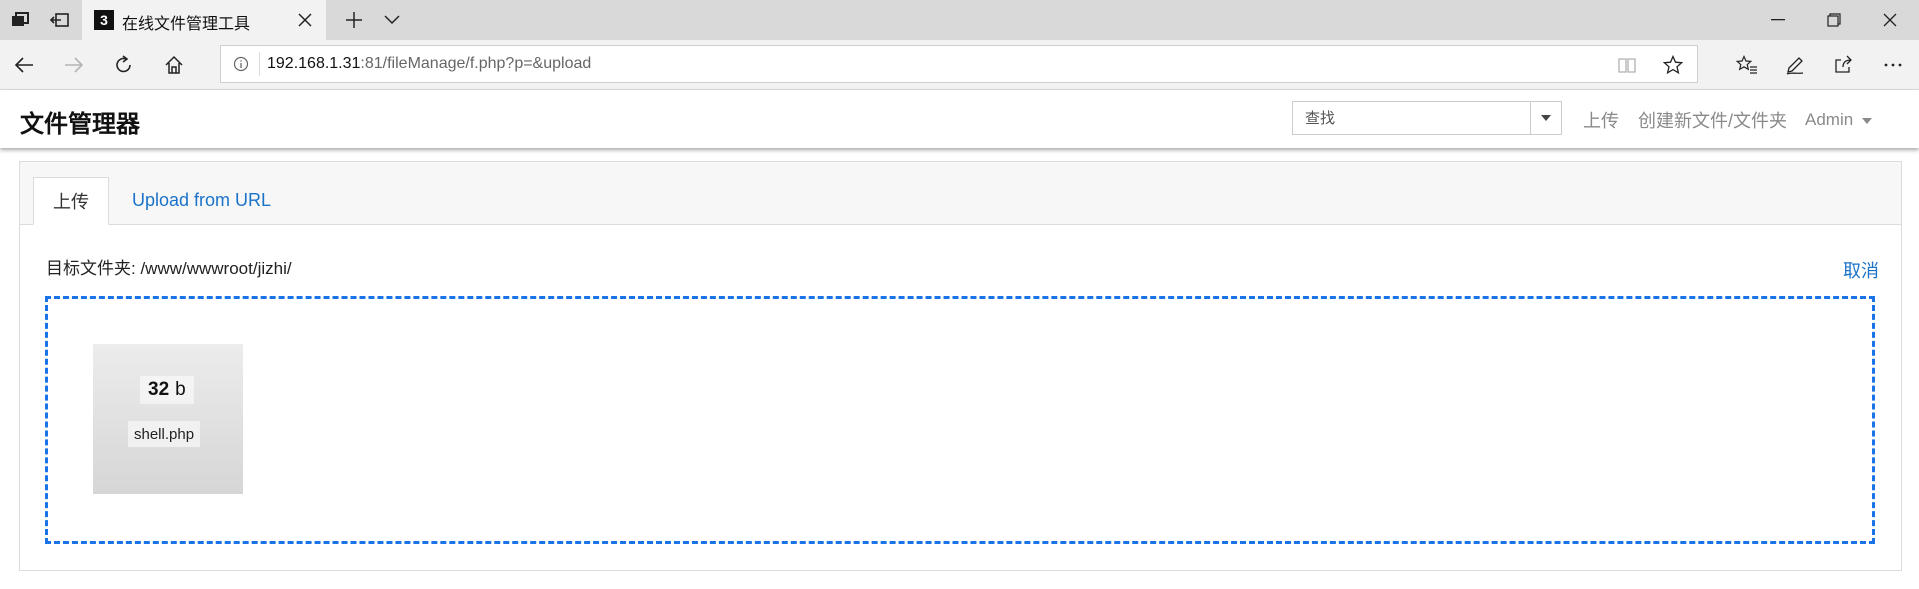  What do you see at coordinates (74, 65) in the screenshot?
I see `arrow-right-icon` at bounding box center [74, 65].